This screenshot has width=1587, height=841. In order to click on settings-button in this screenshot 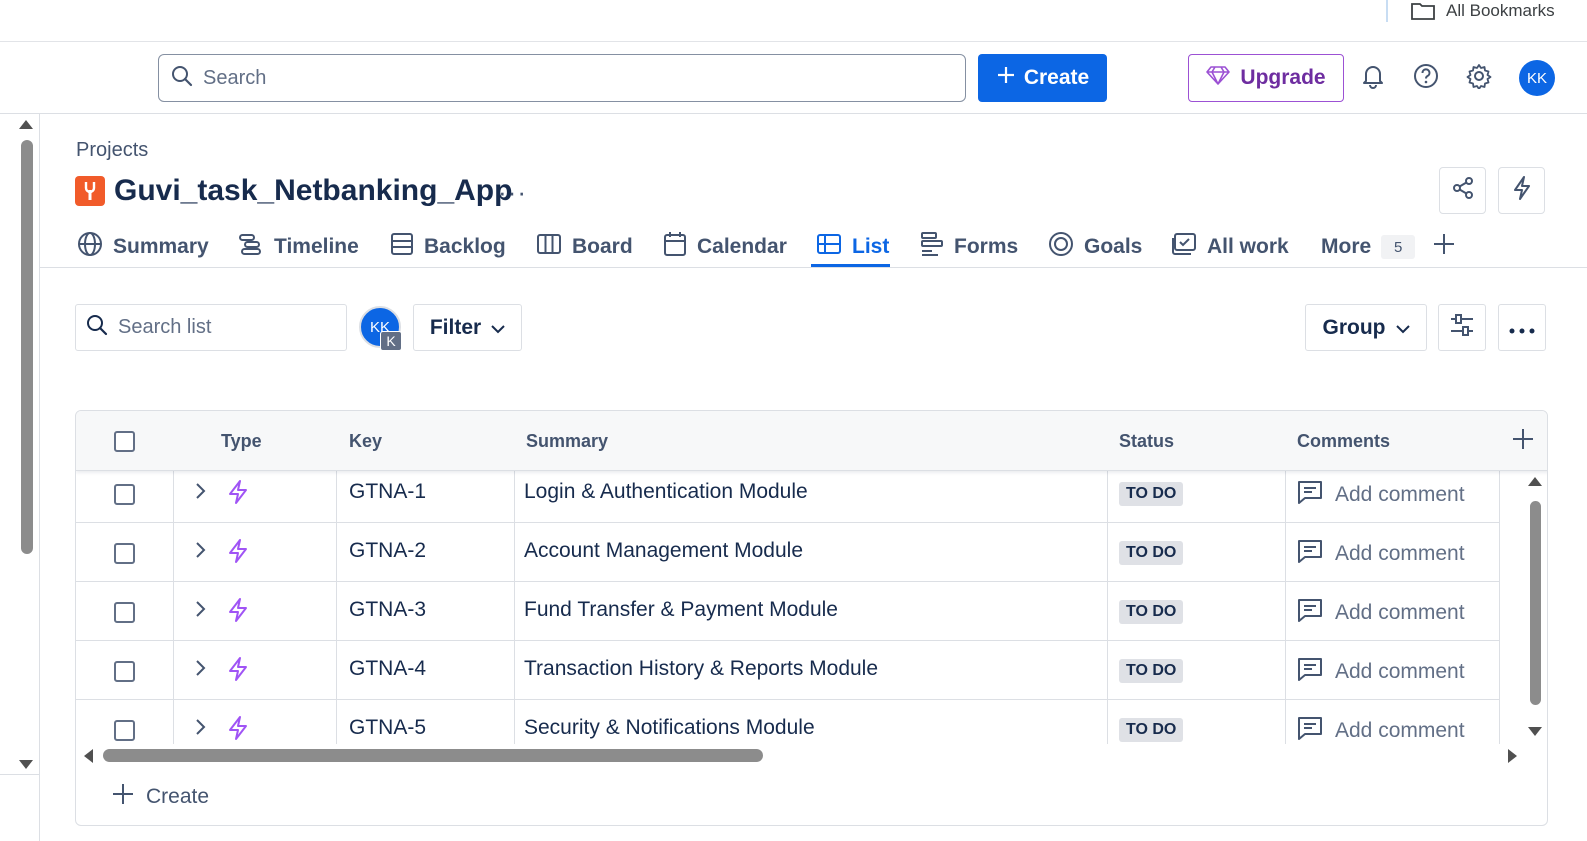, I will do `click(1479, 78)`.